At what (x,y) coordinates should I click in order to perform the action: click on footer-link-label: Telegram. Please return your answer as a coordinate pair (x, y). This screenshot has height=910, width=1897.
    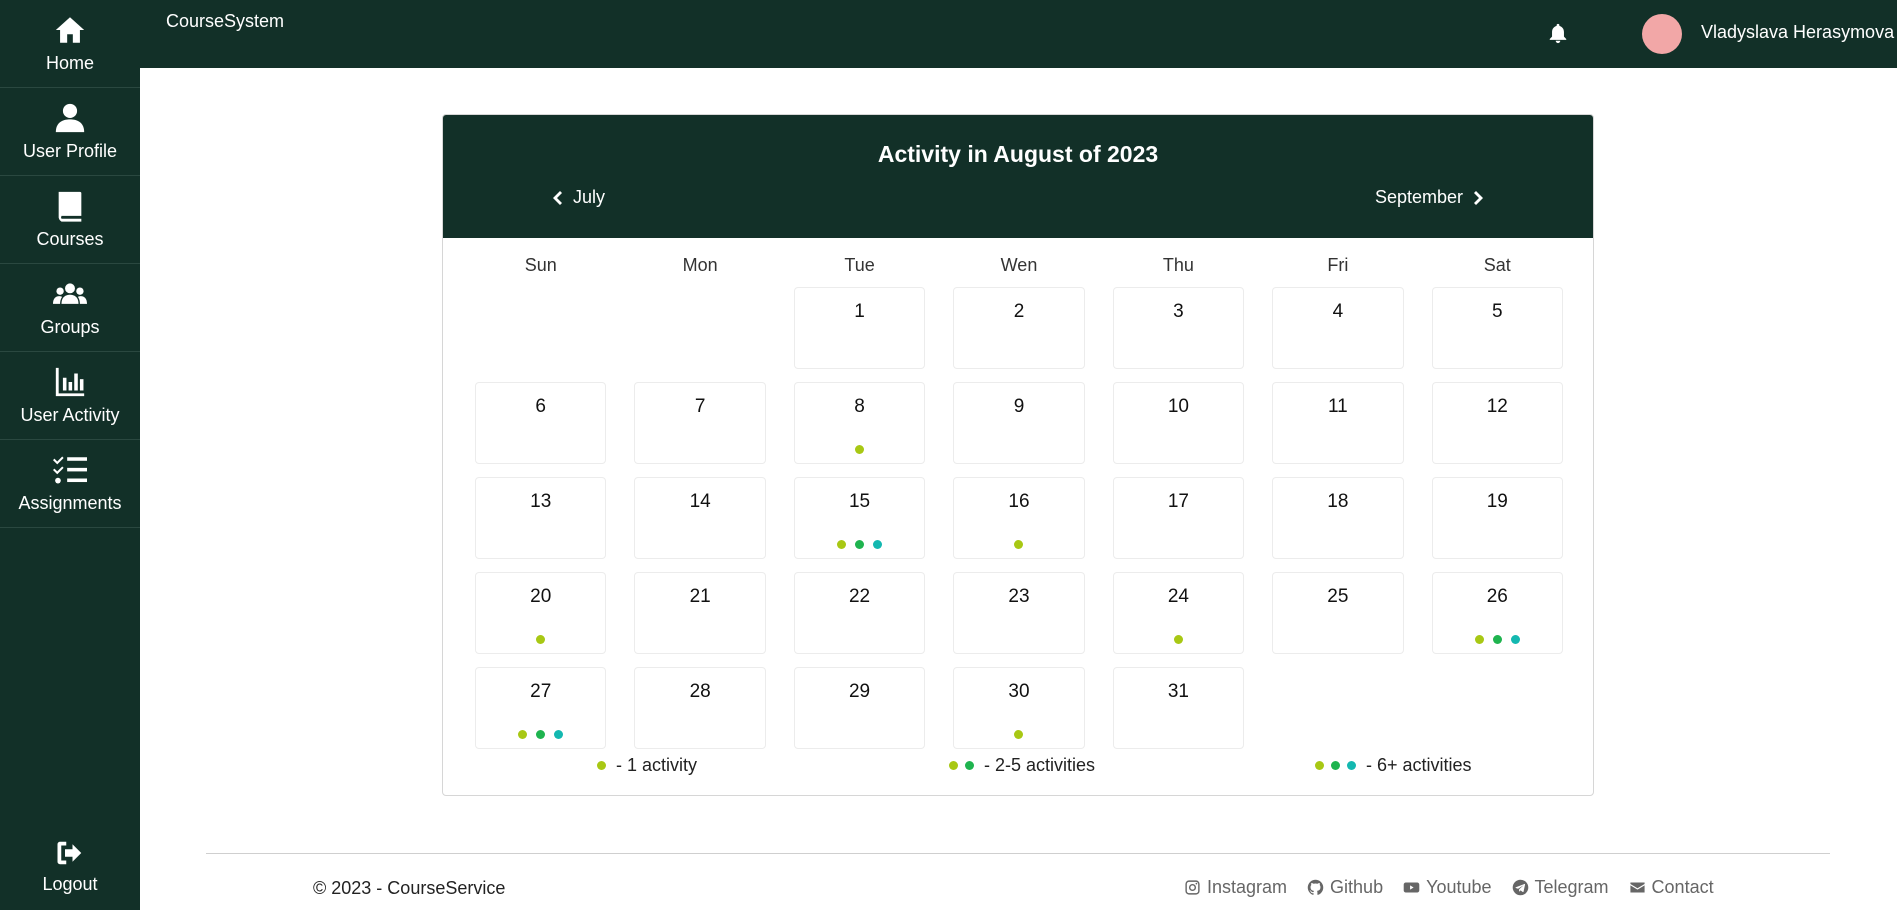
    Looking at the image, I should click on (1571, 887).